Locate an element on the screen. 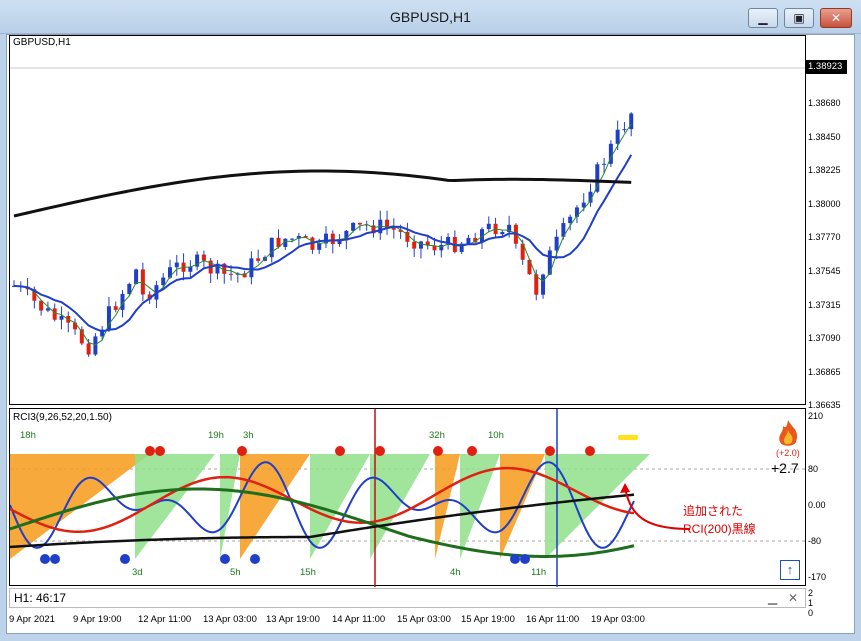  time-label: 15 Apr 19:00 is located at coordinates (488, 619).